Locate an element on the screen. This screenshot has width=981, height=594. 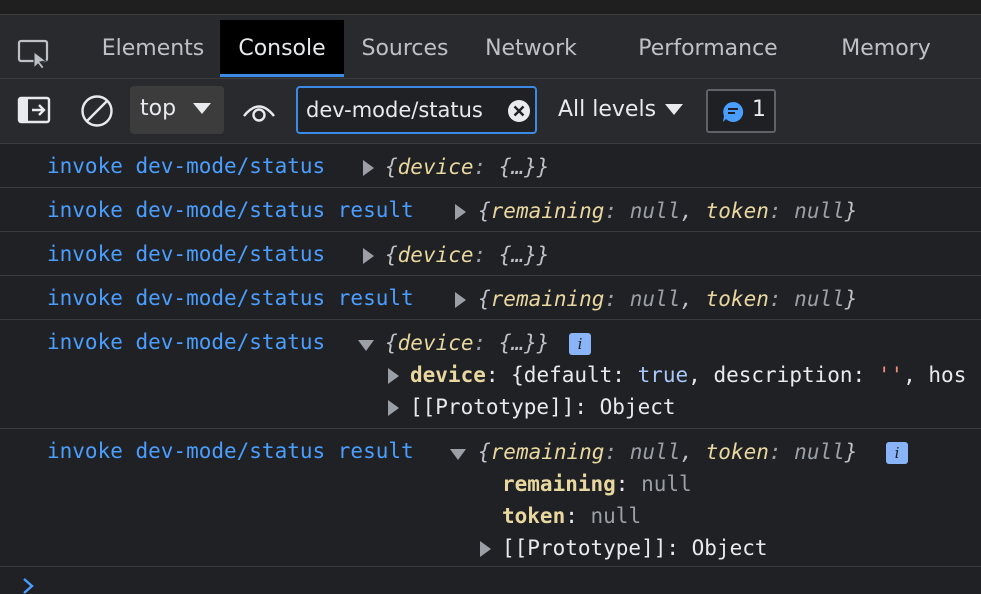
issues-count: 1 is located at coordinates (759, 109).